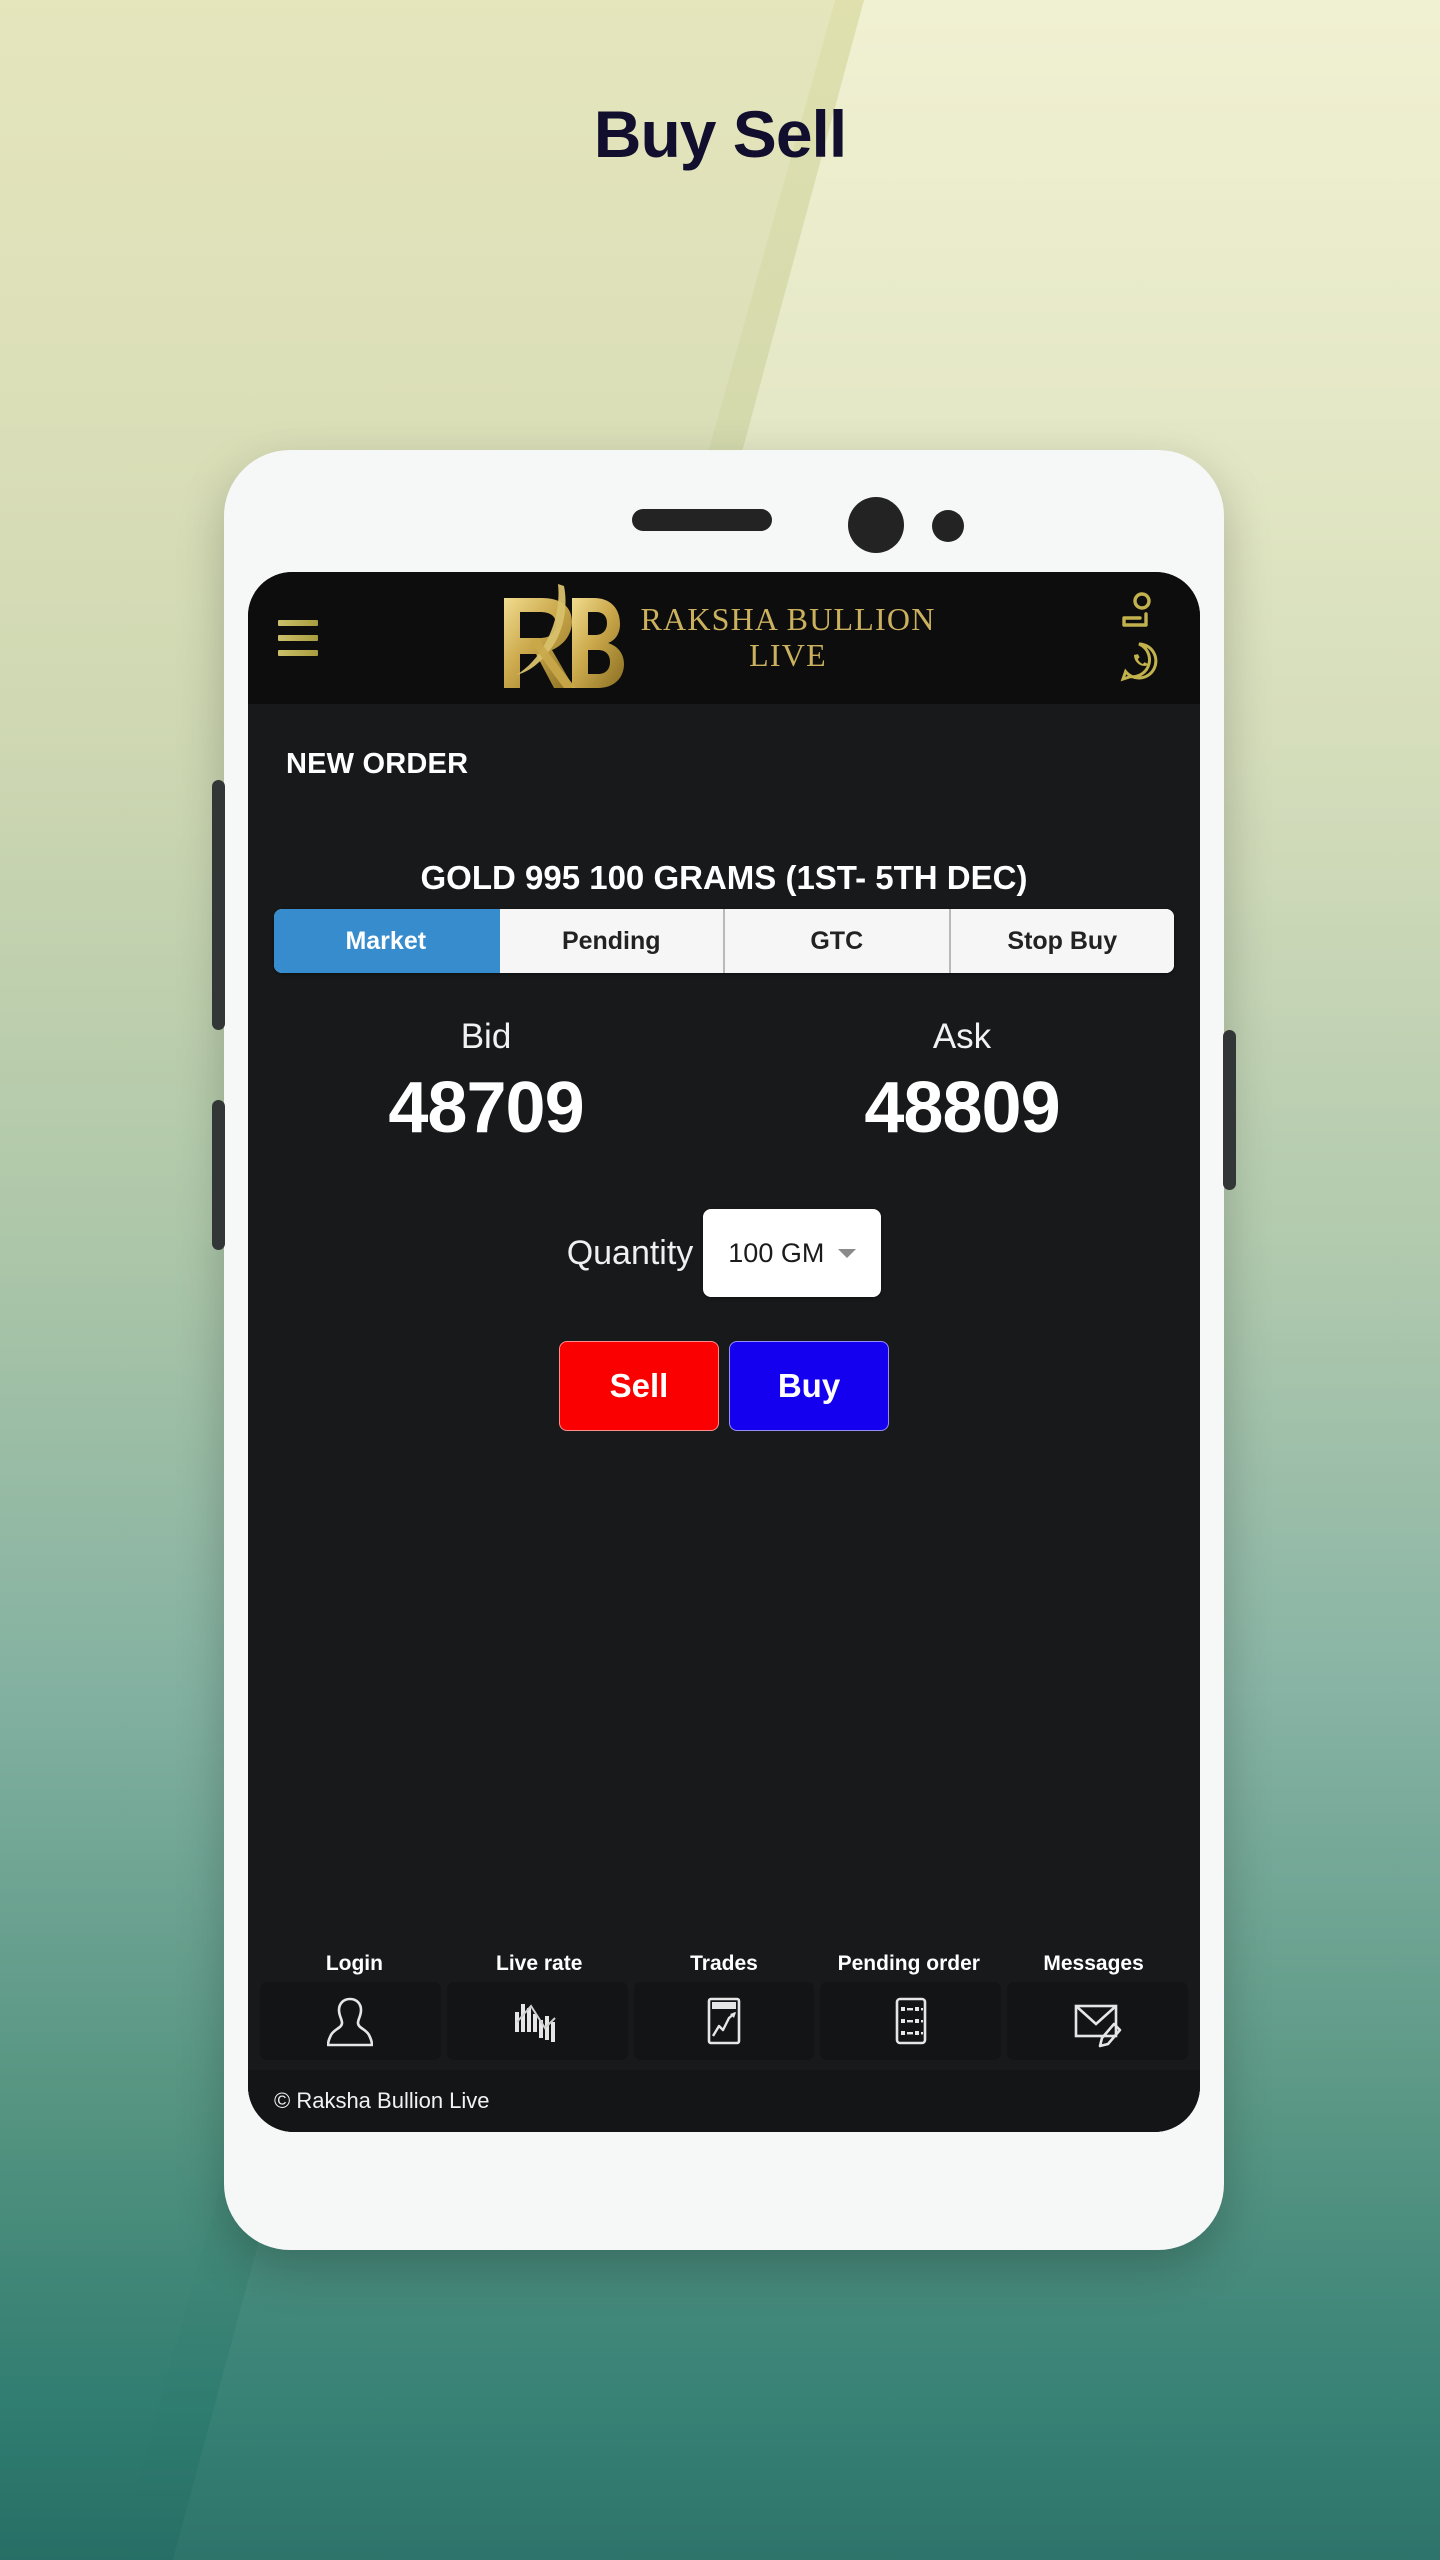 The image size is (1440, 2560). What do you see at coordinates (1229, 1110) in the screenshot?
I see `power-button` at bounding box center [1229, 1110].